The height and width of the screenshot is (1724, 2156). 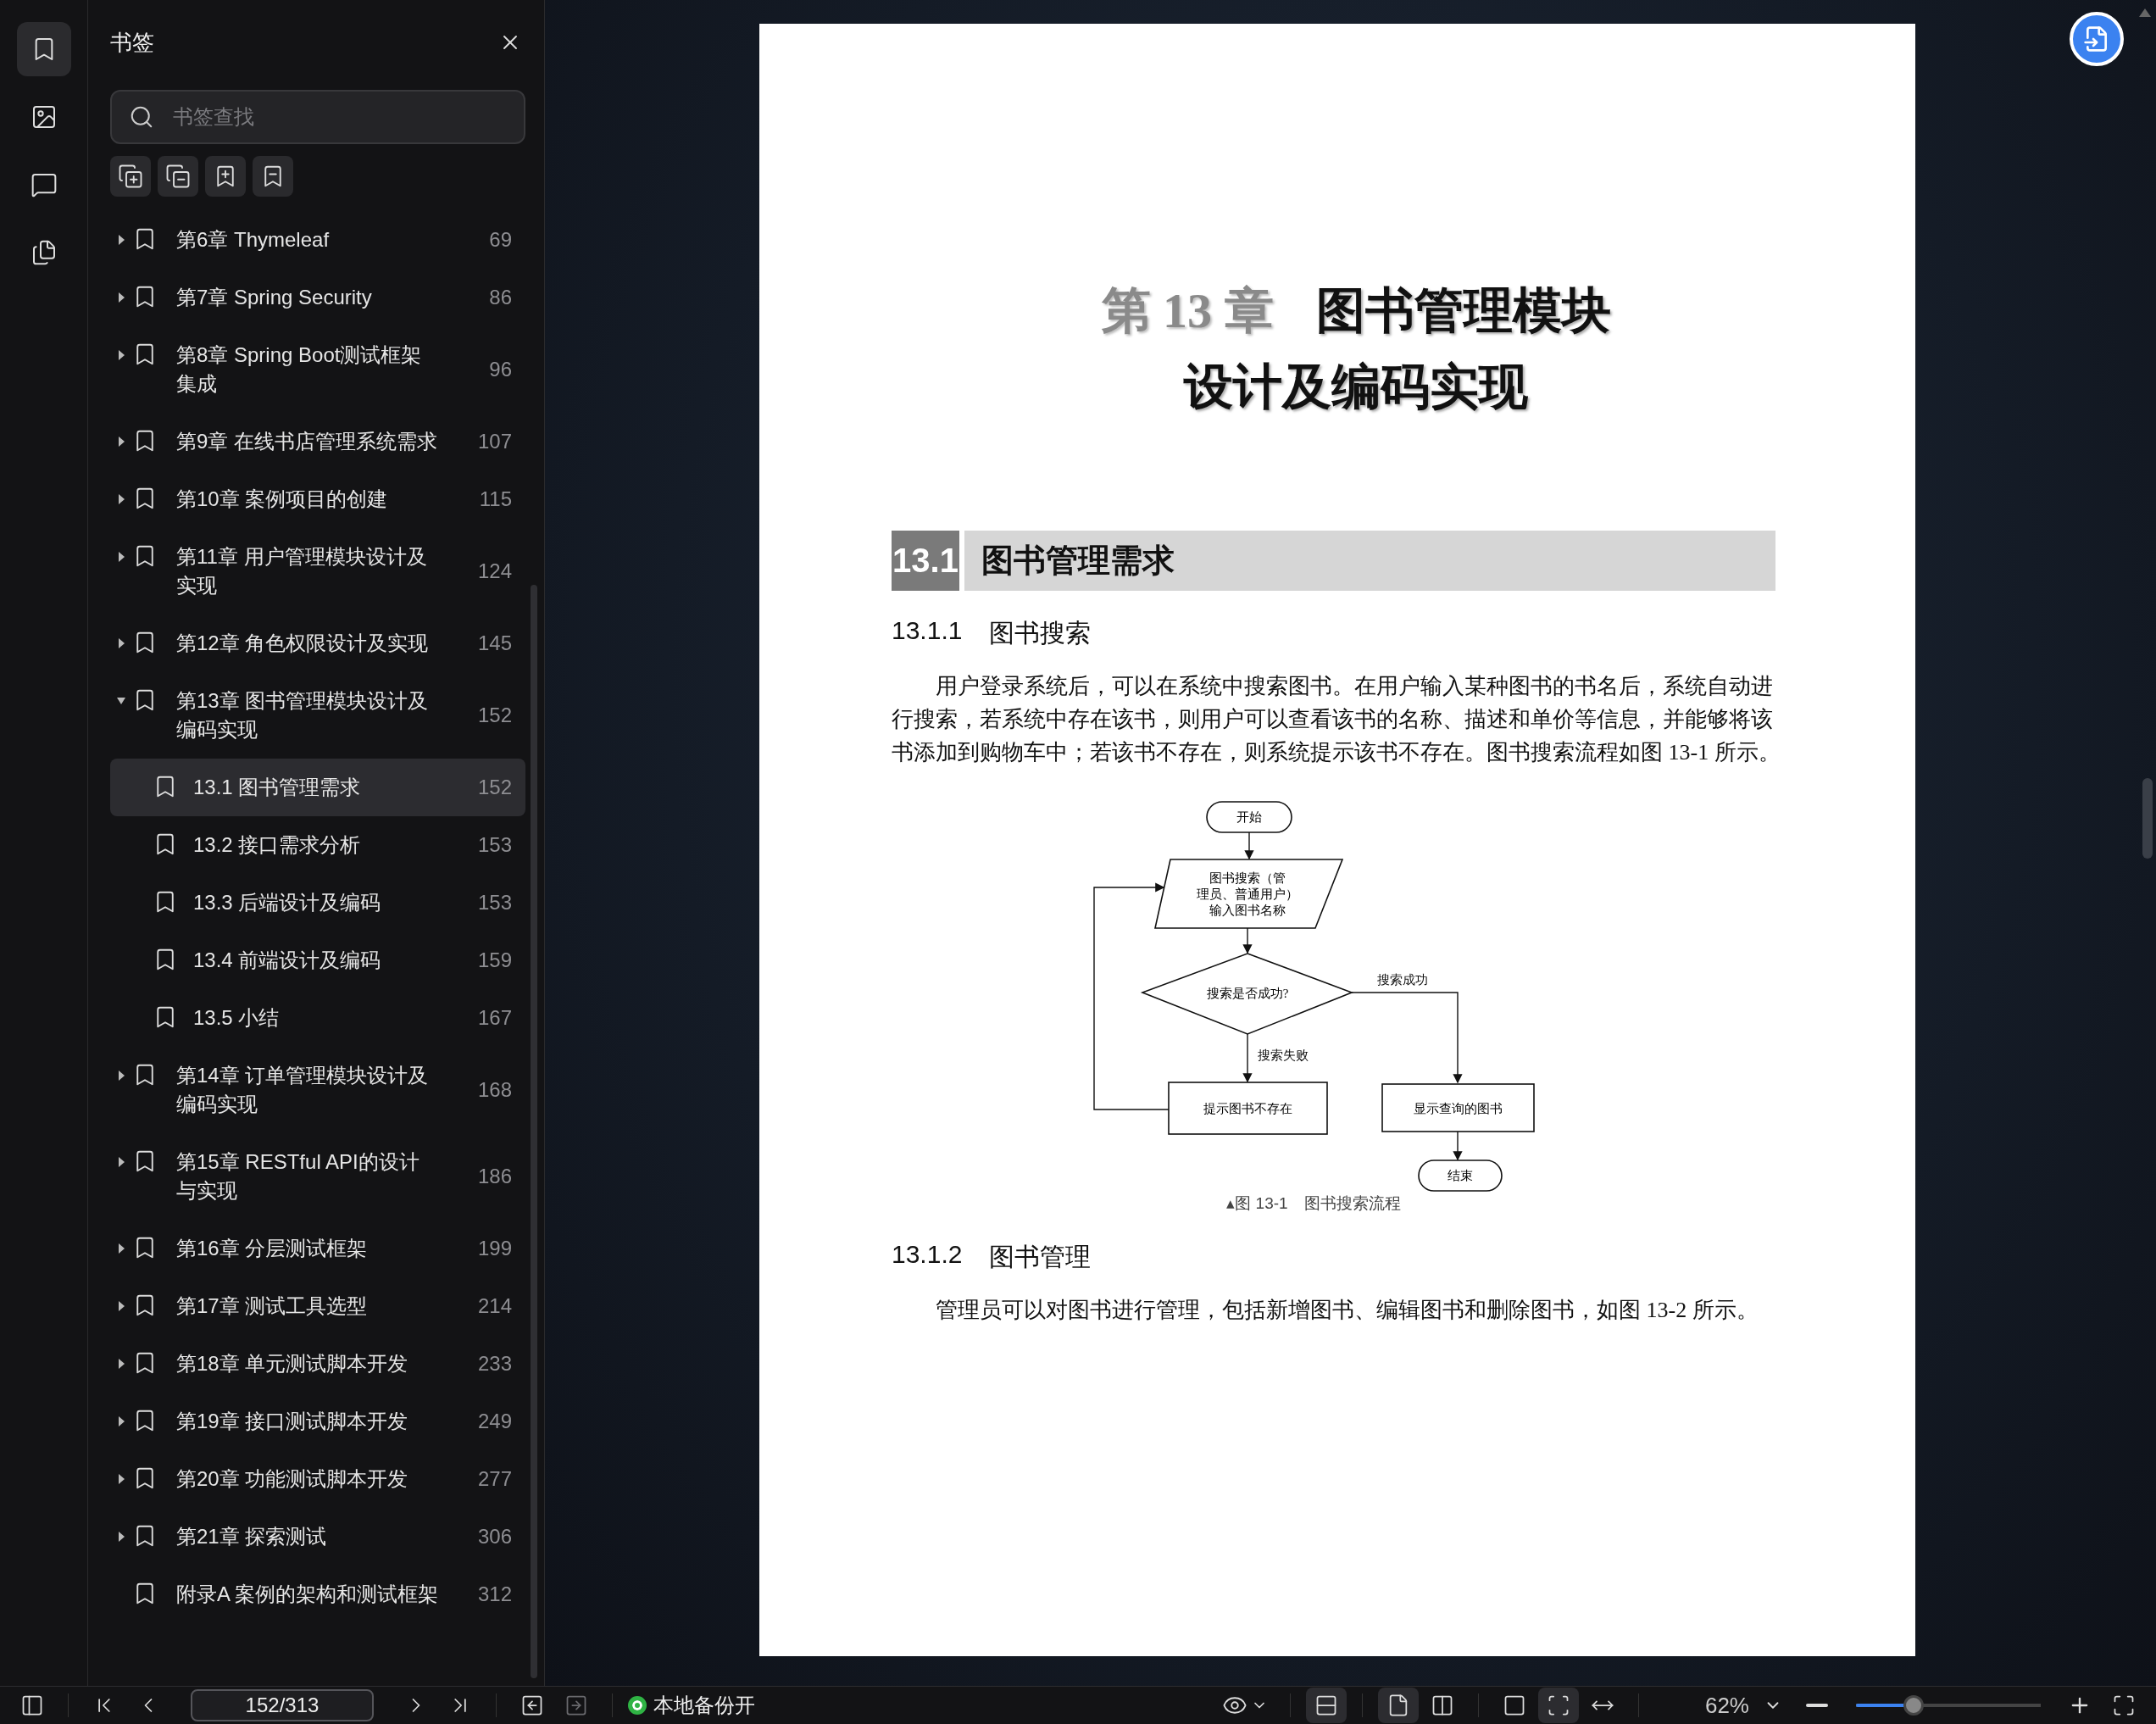 I want to click on page-number: 69, so click(x=501, y=240).